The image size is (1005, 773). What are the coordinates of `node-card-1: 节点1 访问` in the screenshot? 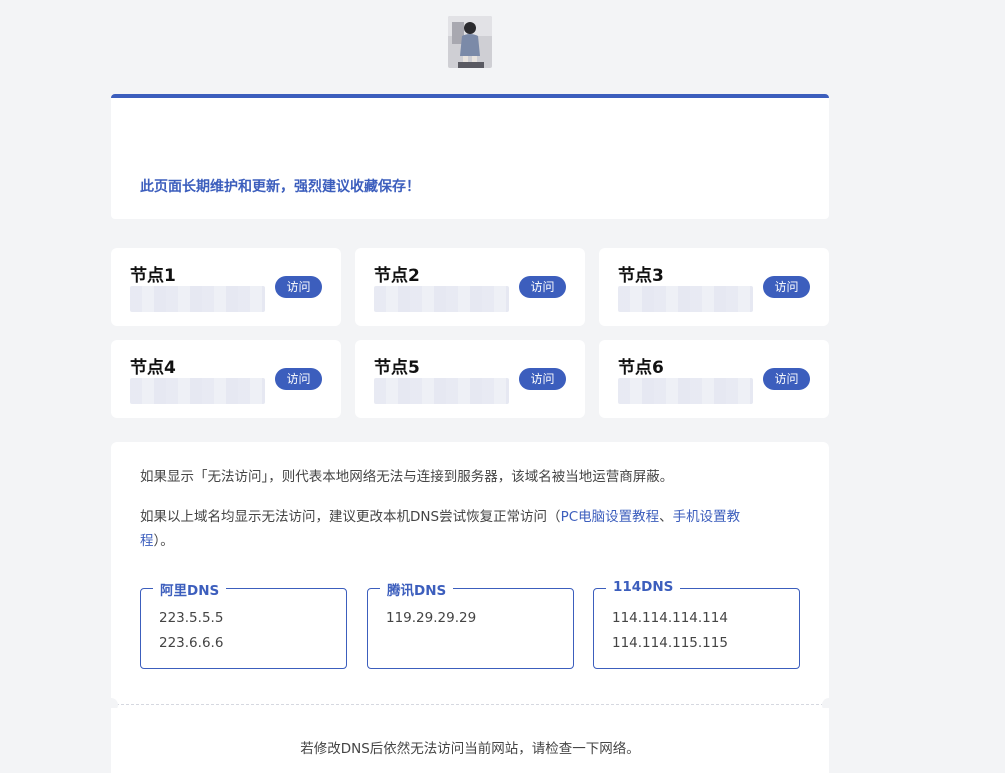 It's located at (226, 287).